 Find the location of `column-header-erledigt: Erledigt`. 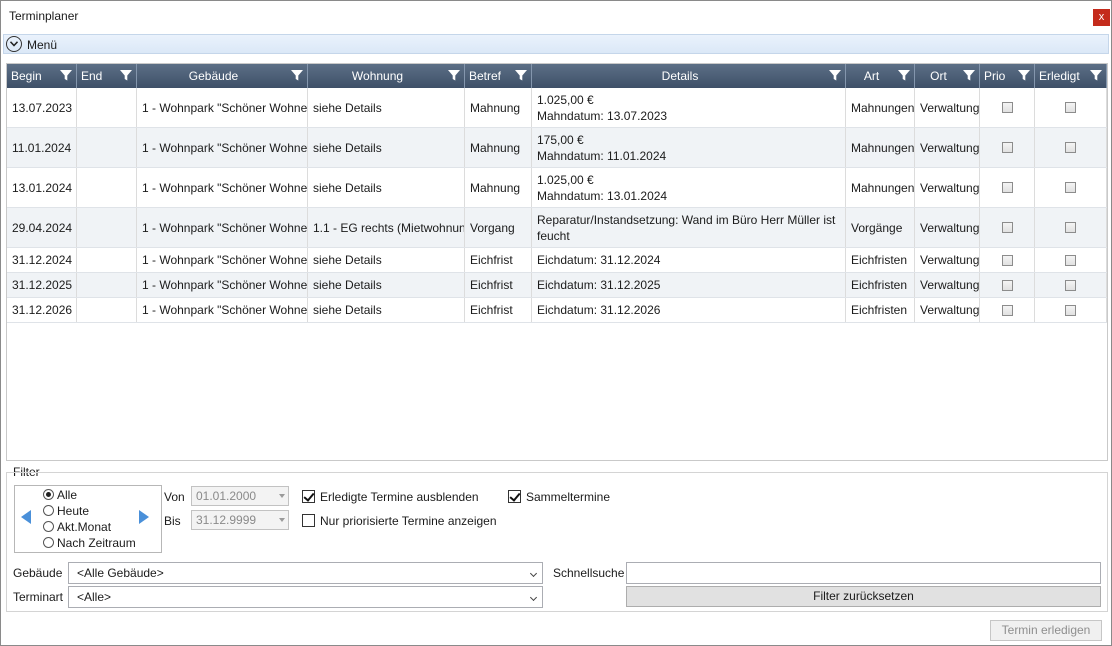

column-header-erledigt: Erledigt is located at coordinates (1071, 76).